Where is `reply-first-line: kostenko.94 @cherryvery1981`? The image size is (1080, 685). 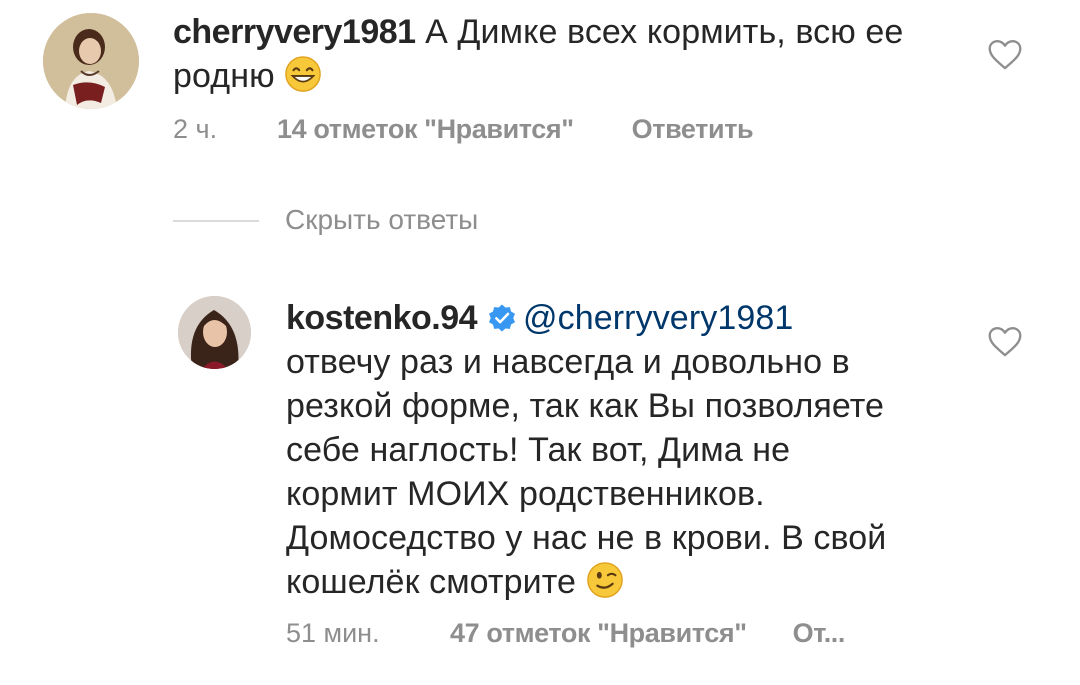
reply-first-line: kostenko.94 @cherryvery1981 is located at coordinates (636, 318).